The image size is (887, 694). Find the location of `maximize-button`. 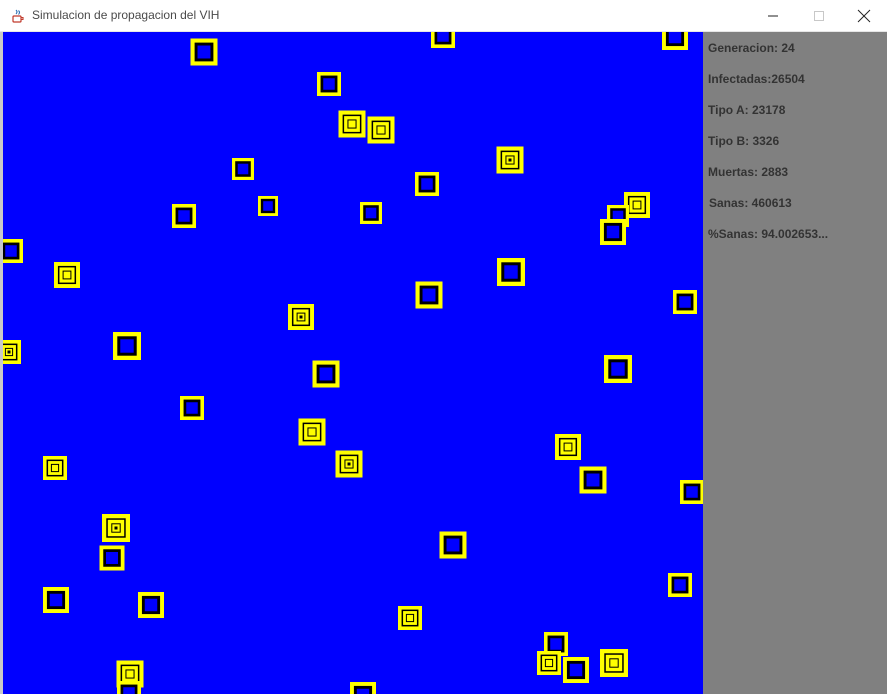

maximize-button is located at coordinates (819, 16).